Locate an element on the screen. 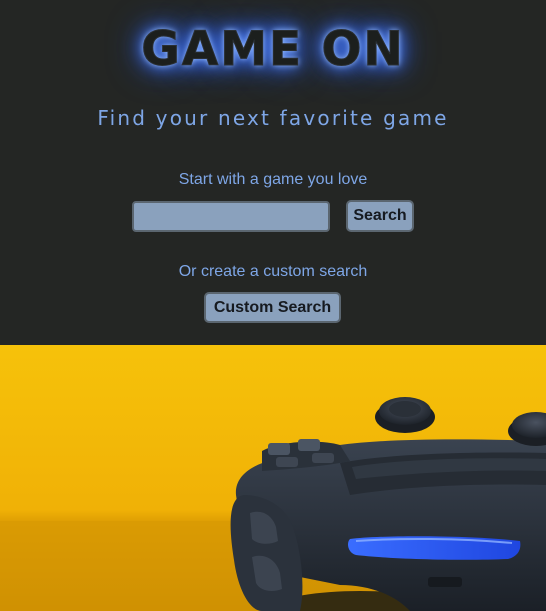 This screenshot has height=611, width=546. game-search-input is located at coordinates (231, 216).